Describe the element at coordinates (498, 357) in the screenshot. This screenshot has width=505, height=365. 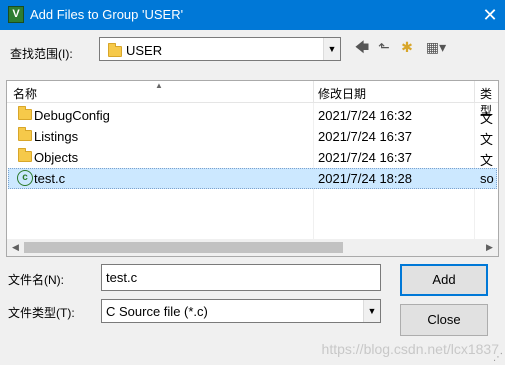
I see `resize-grip-icon: ⋰` at that location.